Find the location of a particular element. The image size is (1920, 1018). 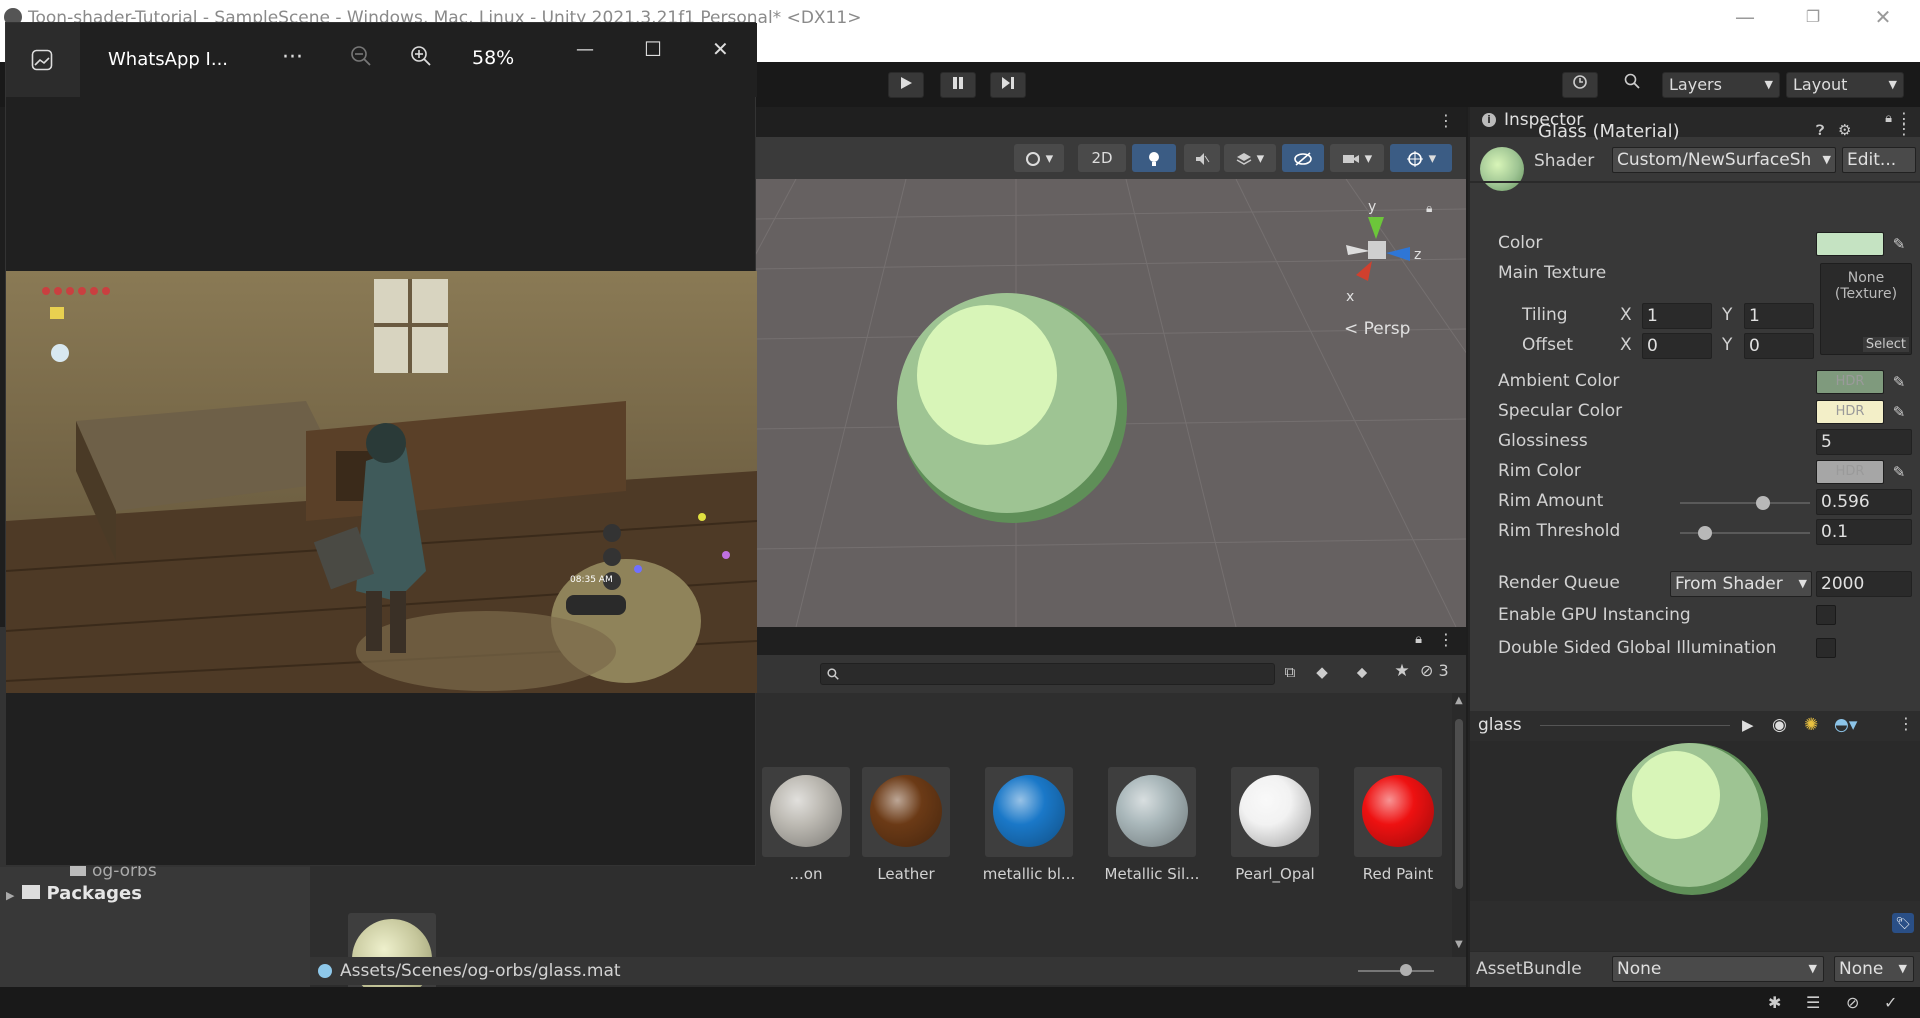

assetbundle-dropdown: None ▼ is located at coordinates (1718, 969).